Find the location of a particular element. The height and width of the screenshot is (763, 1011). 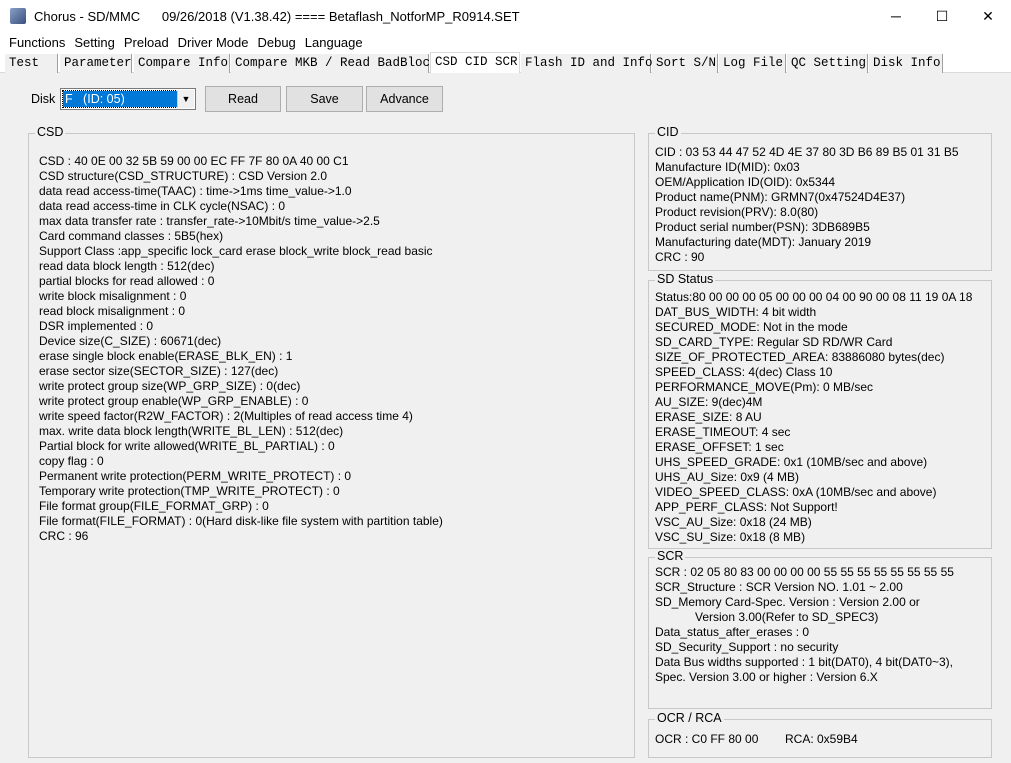

tab-qc-setting: QC Setting is located at coordinates (827, 63).